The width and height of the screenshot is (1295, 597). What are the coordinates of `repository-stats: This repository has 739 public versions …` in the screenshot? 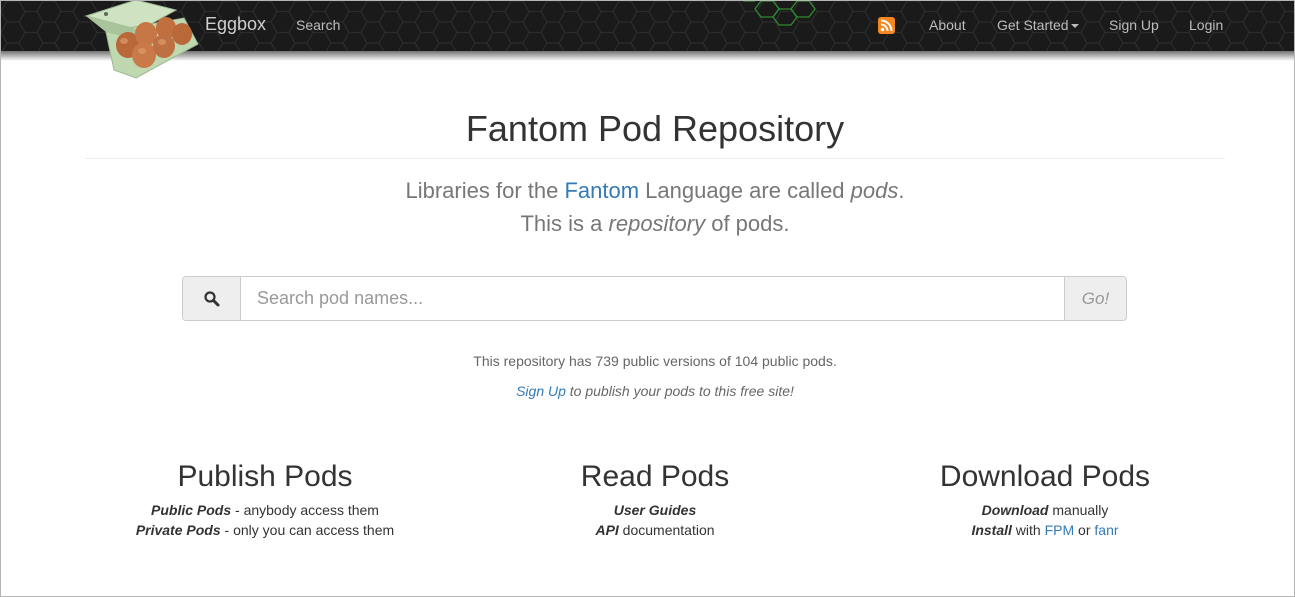 It's located at (655, 361).